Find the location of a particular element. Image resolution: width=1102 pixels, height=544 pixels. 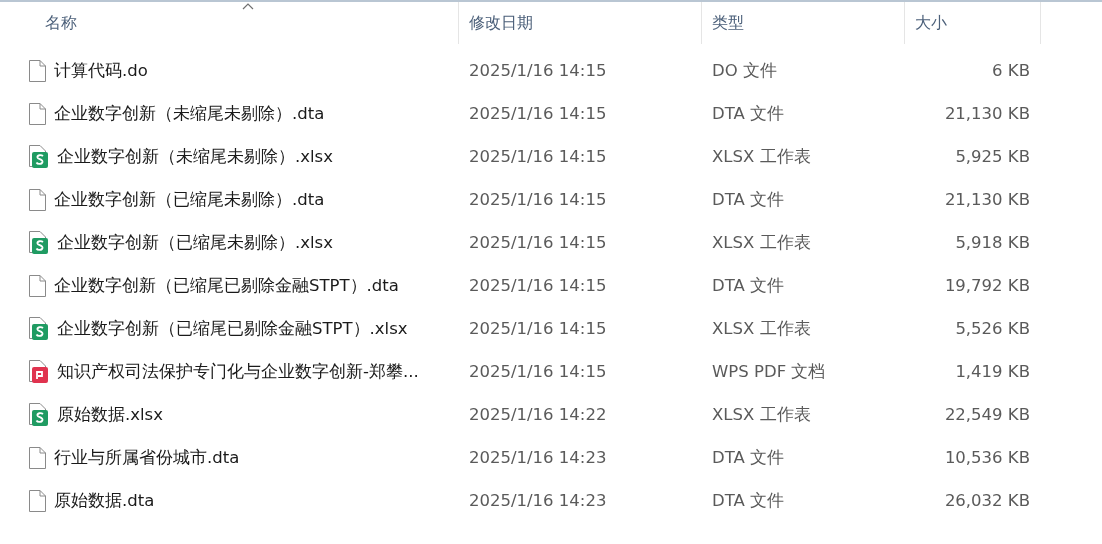

file-size: 10,536 KB is located at coordinates (987, 457).